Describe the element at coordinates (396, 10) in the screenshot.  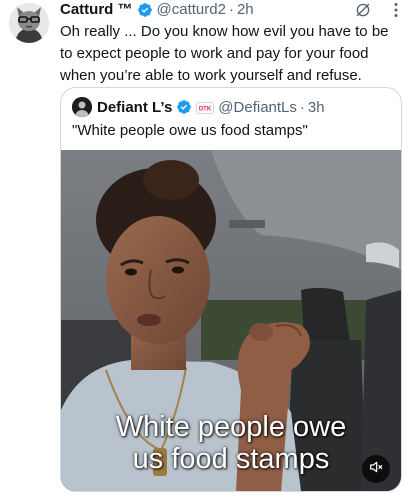
I see `more-options-icon` at that location.